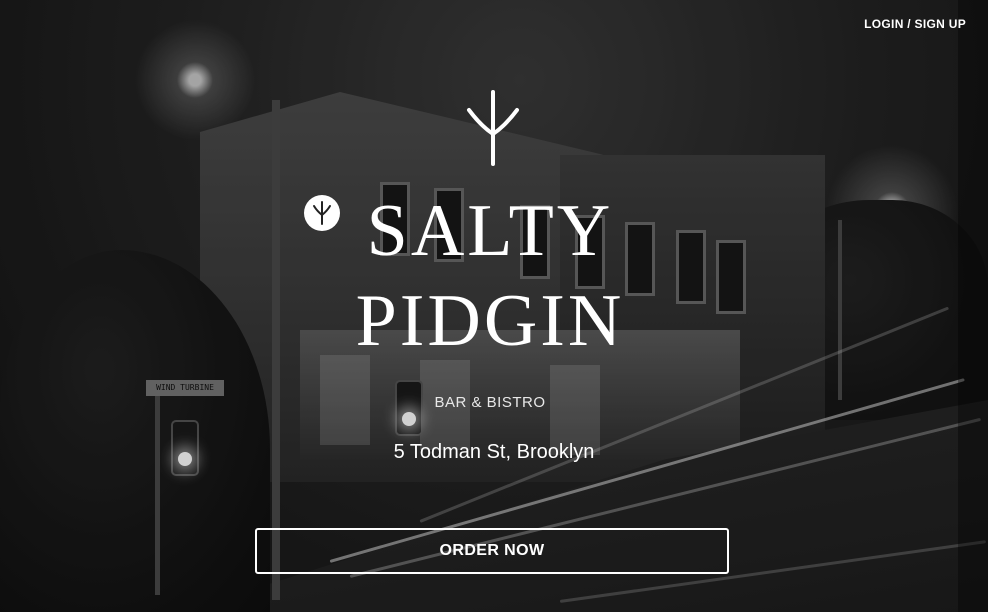 The height and width of the screenshot is (612, 988). I want to click on circle-footprint-icon, so click(322, 213).